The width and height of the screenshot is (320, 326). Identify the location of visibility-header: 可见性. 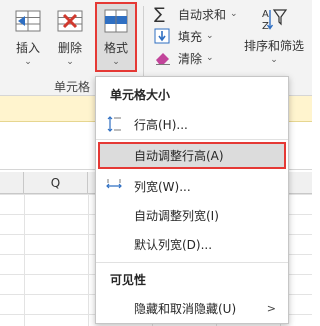
(128, 280).